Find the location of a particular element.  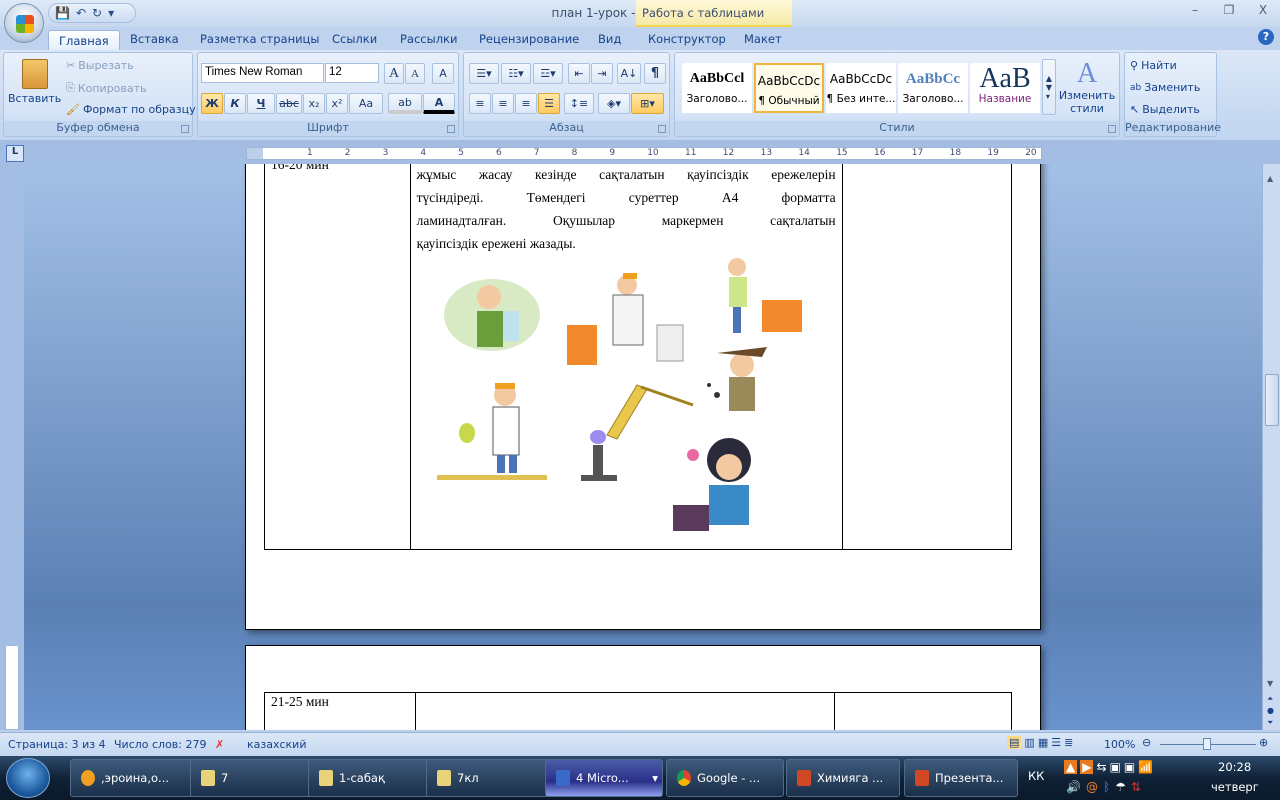

draft-icon: ≣ is located at coordinates (1068, 742).